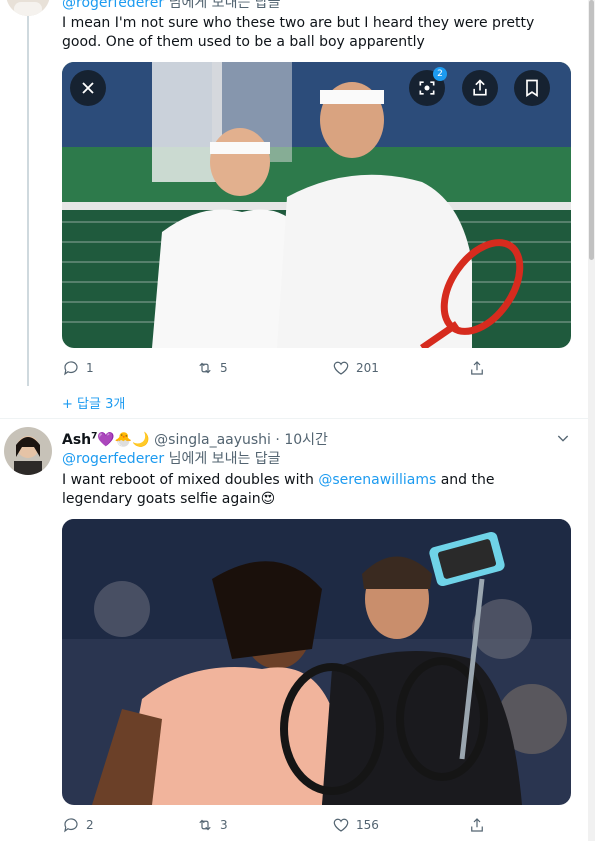  I want to click on retweet-count: 5, so click(224, 368).